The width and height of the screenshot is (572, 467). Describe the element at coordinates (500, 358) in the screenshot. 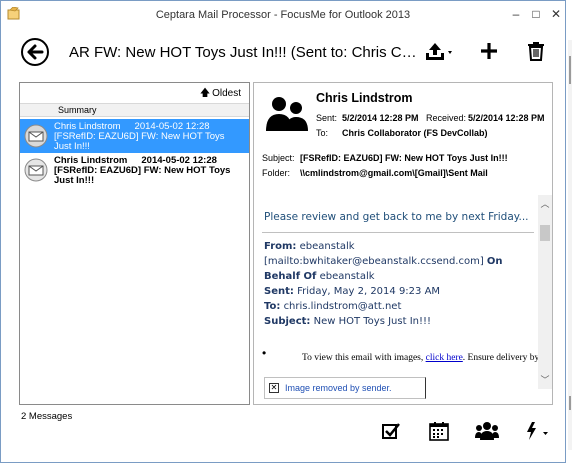

I see `view-images-tail: . Ensure delivery by ac` at that location.